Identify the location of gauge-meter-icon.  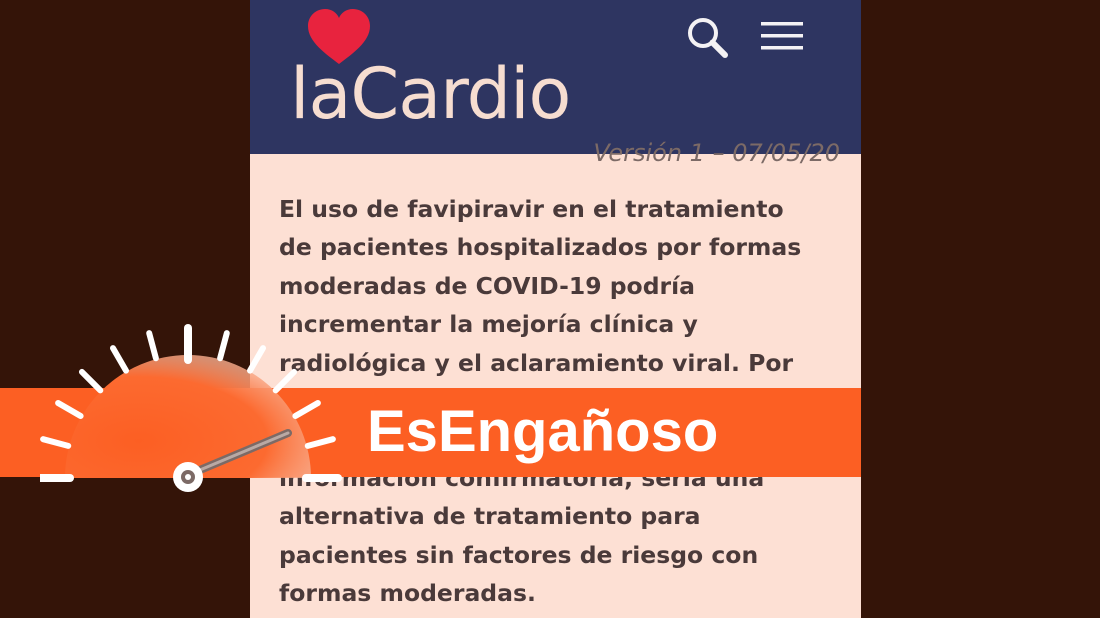
(191, 408).